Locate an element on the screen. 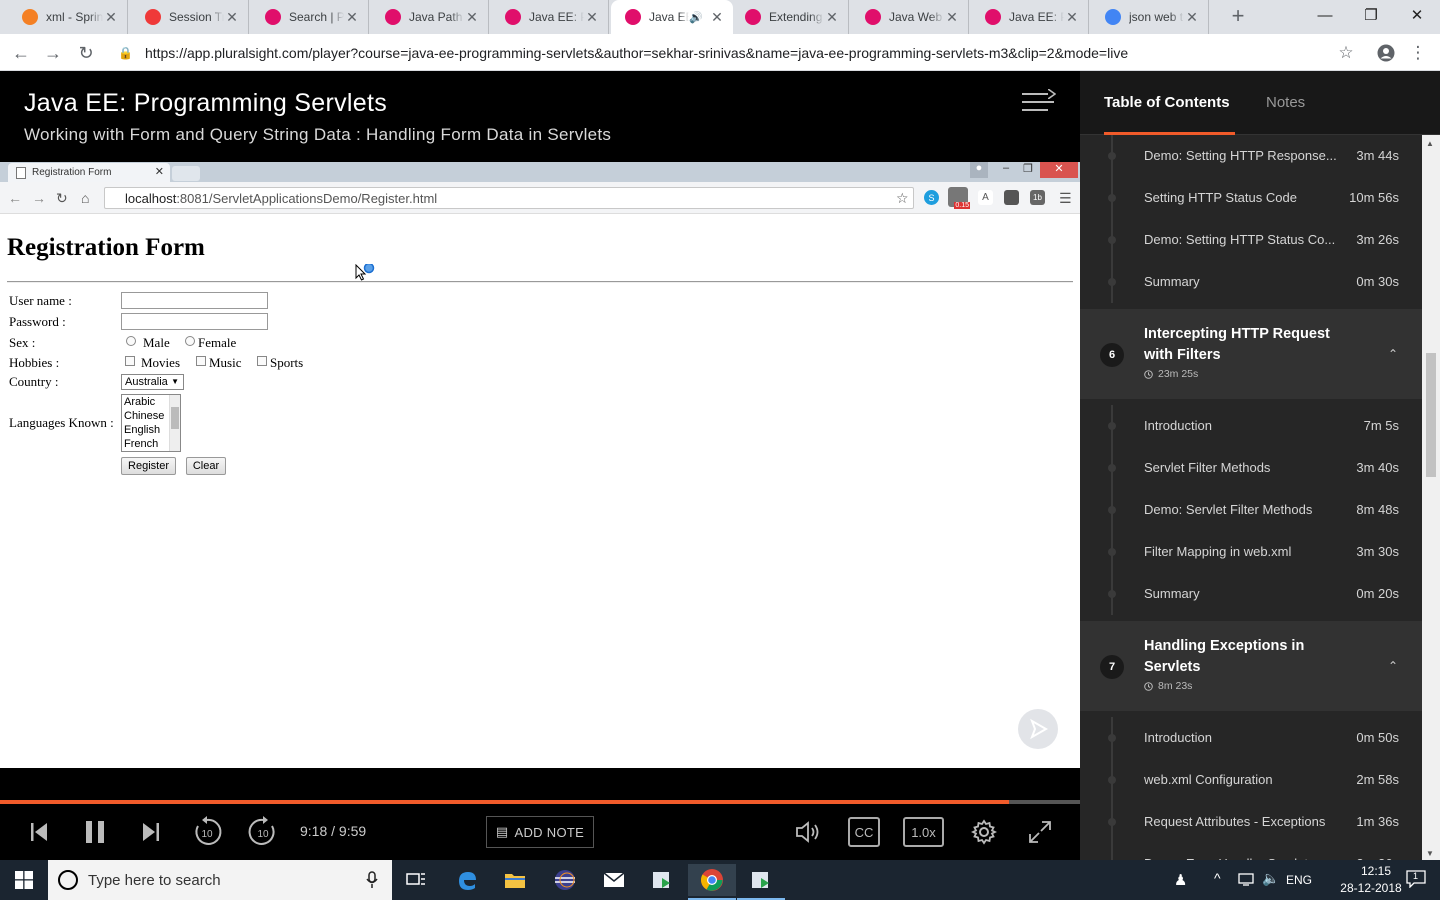  windows-start-icon is located at coordinates (24, 880).